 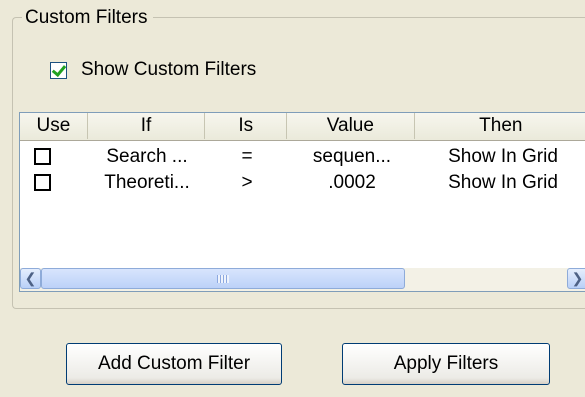 What do you see at coordinates (146, 126) in the screenshot?
I see `column-header-if: If` at bounding box center [146, 126].